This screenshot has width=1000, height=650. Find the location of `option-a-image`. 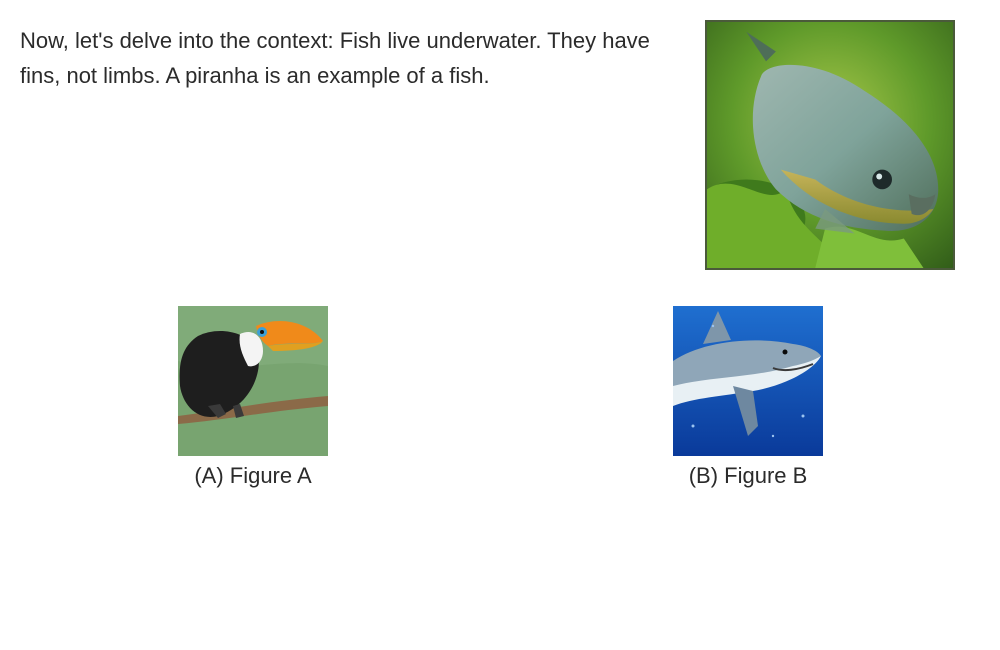

option-a-image is located at coordinates (253, 381).